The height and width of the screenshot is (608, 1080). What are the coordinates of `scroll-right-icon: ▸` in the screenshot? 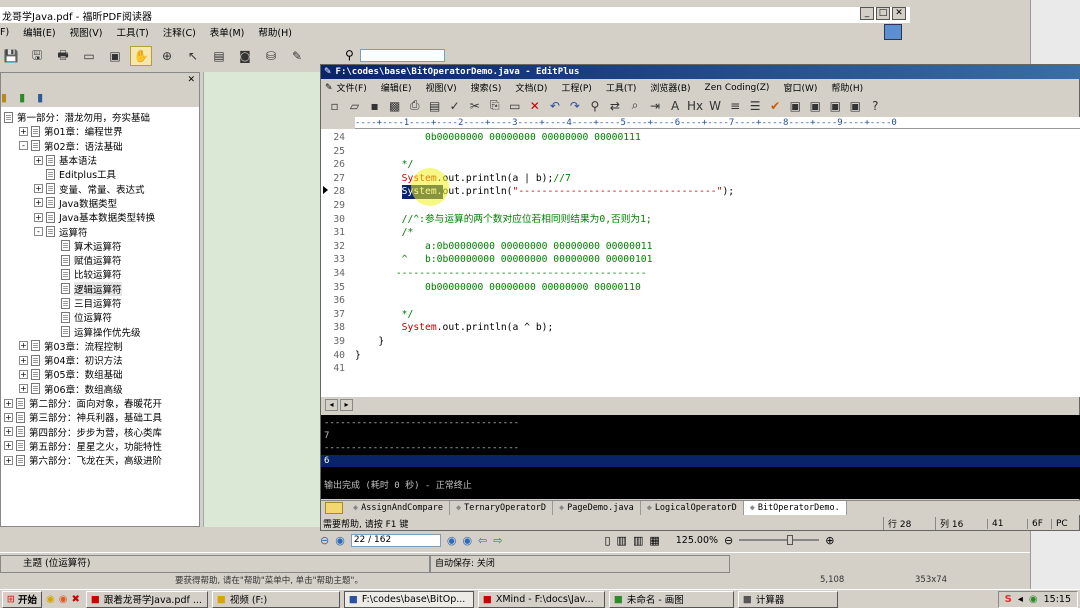 It's located at (346, 404).